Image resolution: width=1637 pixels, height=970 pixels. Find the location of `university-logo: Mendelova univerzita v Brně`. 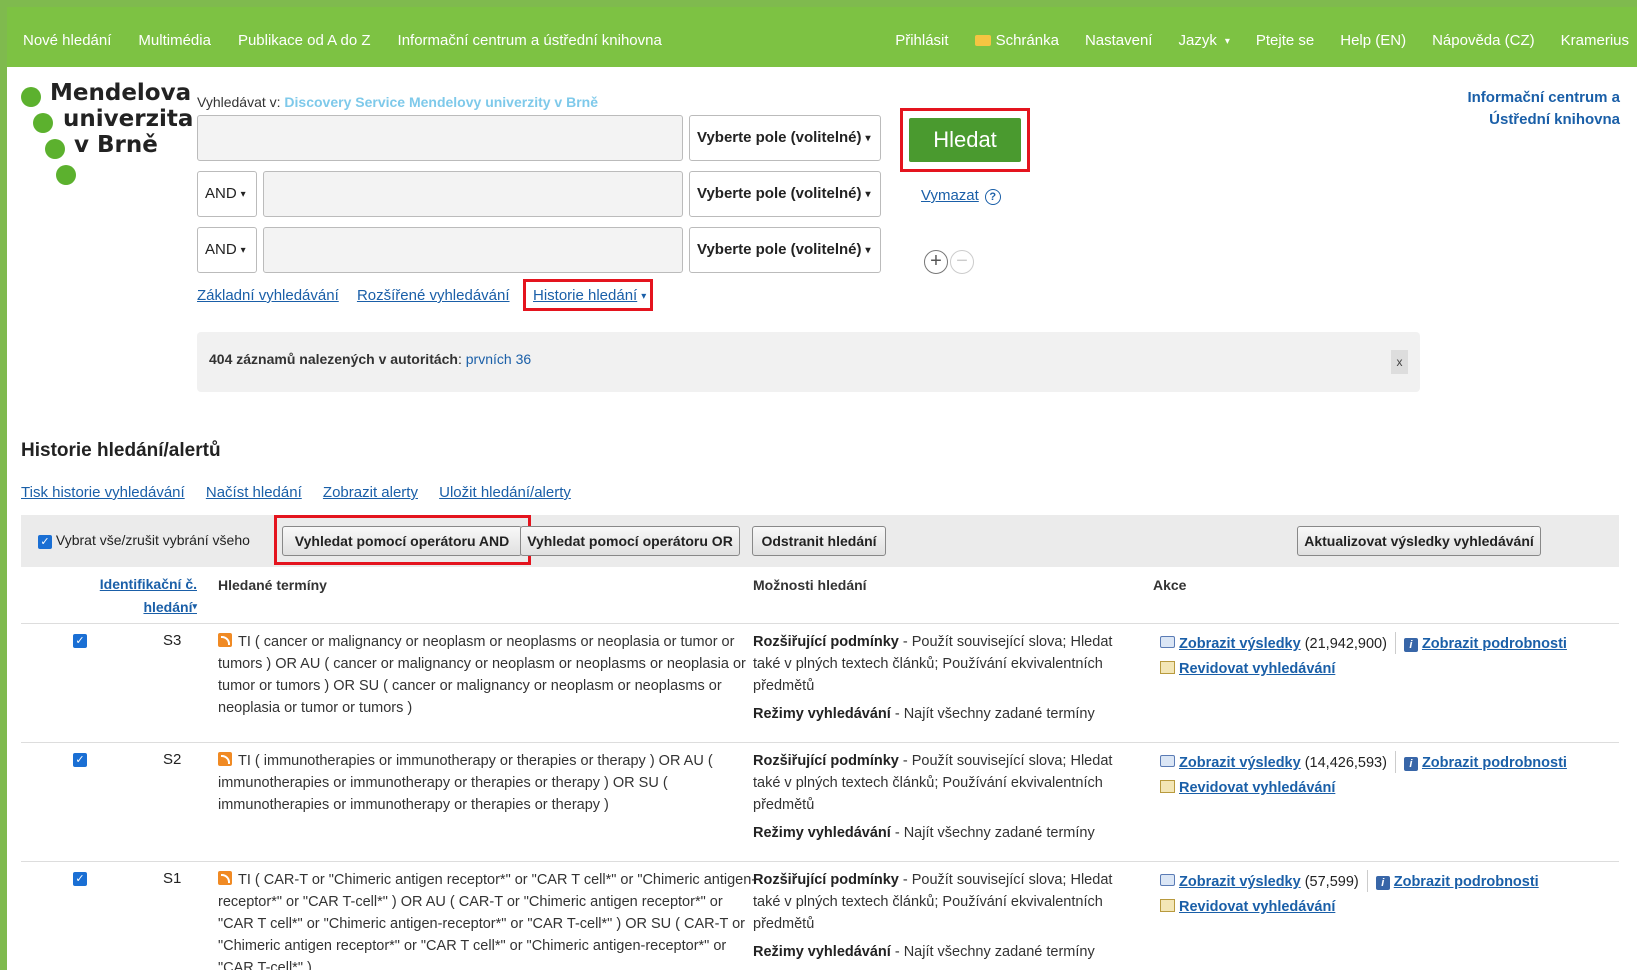

university-logo: Mendelova univerzita v Brně is located at coordinates (107, 140).